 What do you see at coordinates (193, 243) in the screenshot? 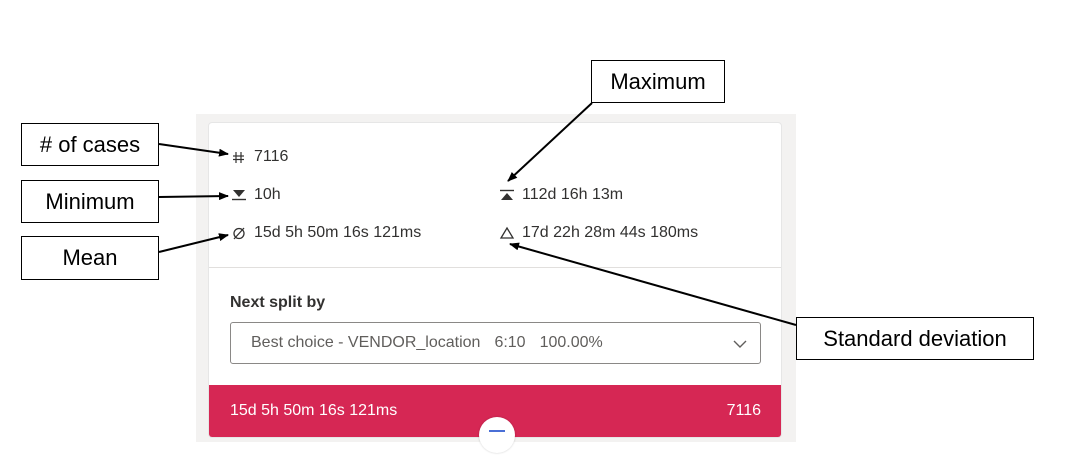
I see `arrow-mean` at bounding box center [193, 243].